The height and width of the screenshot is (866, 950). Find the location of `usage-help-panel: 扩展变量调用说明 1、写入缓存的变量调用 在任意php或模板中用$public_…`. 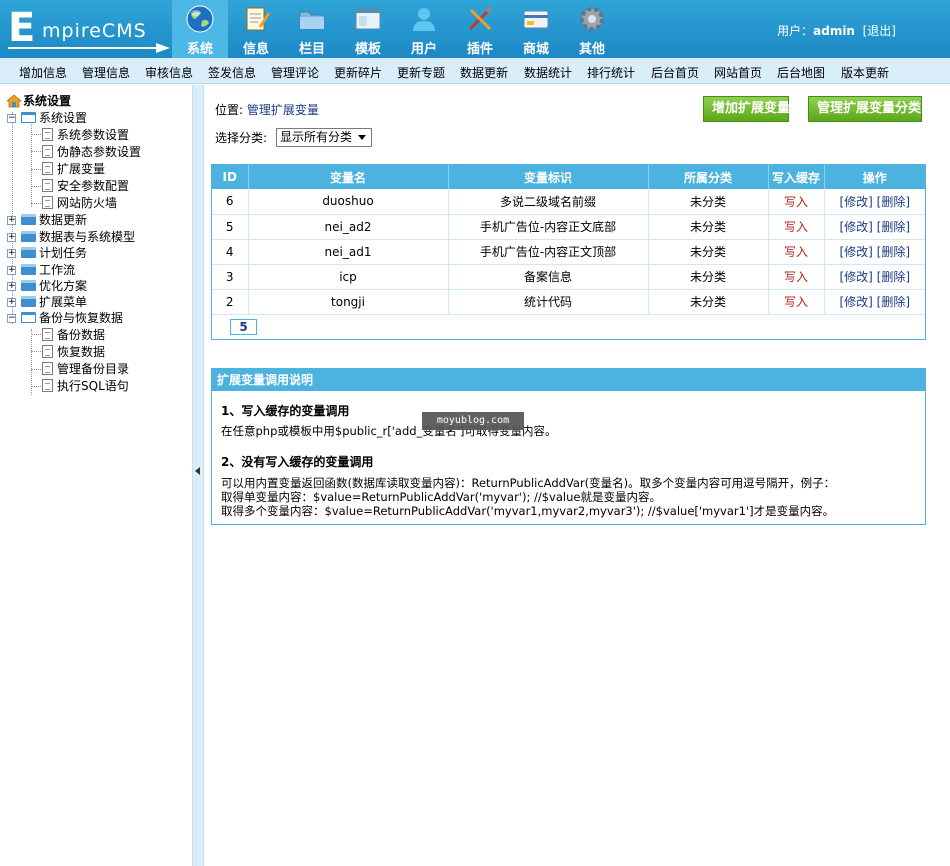

usage-help-panel: 扩展变量调用说明 1、写入缓存的变量调用 在任意php或模板中用$public_… is located at coordinates (568, 446).